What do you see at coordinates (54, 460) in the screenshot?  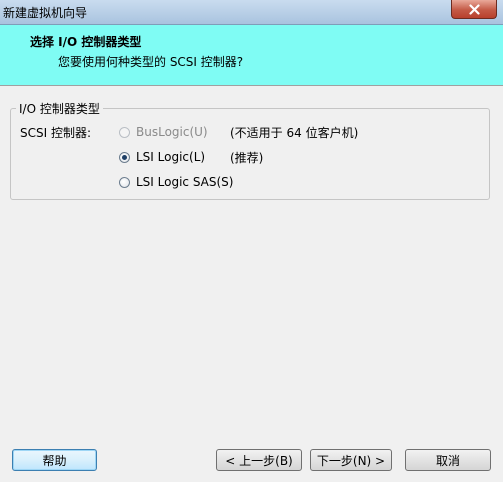 I see `help-button: 帮助` at bounding box center [54, 460].